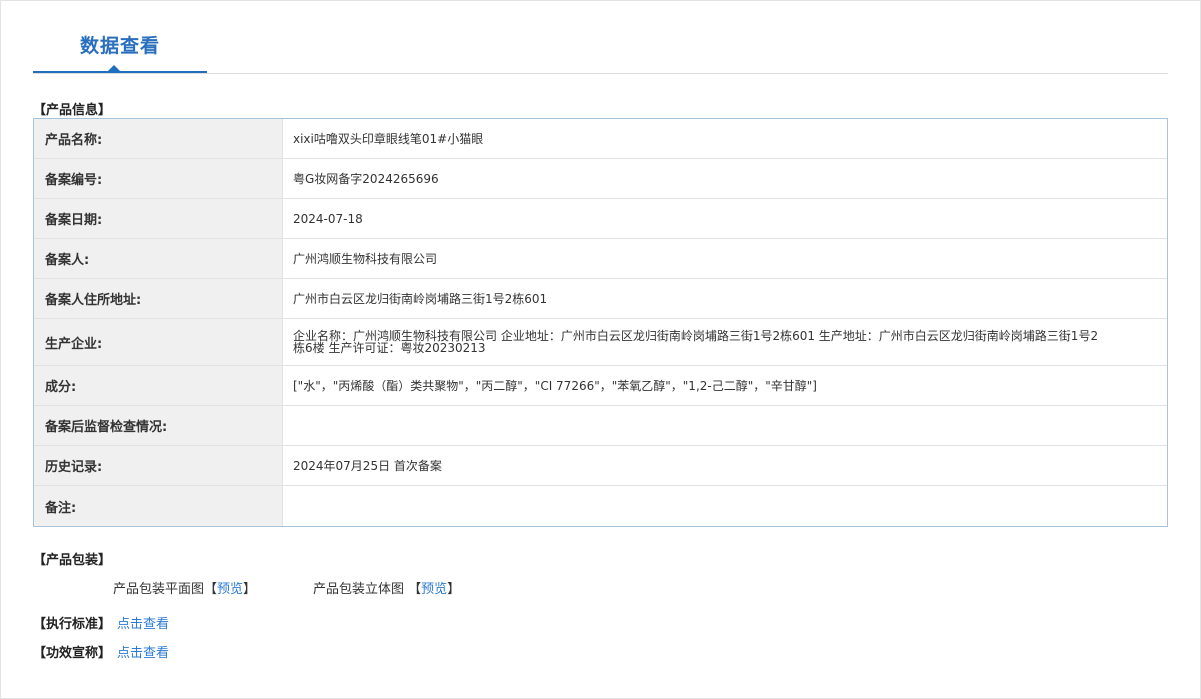 This screenshot has height=699, width=1201. Describe the element at coordinates (158, 258) in the screenshot. I see `row-label: 备案人:` at that location.